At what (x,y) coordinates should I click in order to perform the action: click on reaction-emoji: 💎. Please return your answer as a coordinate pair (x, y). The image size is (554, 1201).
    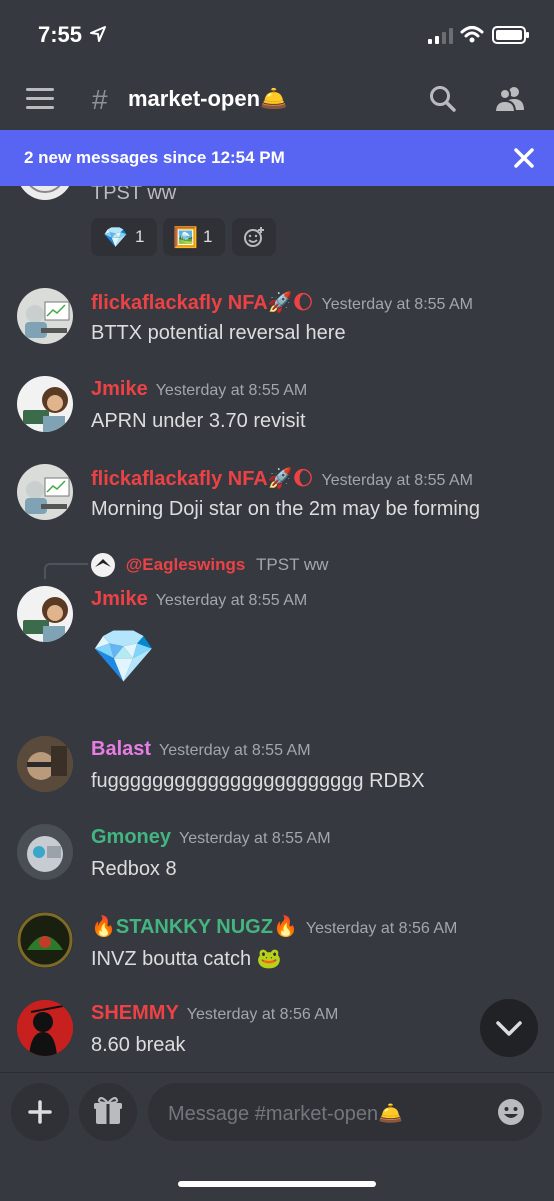
    Looking at the image, I should click on (115, 238).